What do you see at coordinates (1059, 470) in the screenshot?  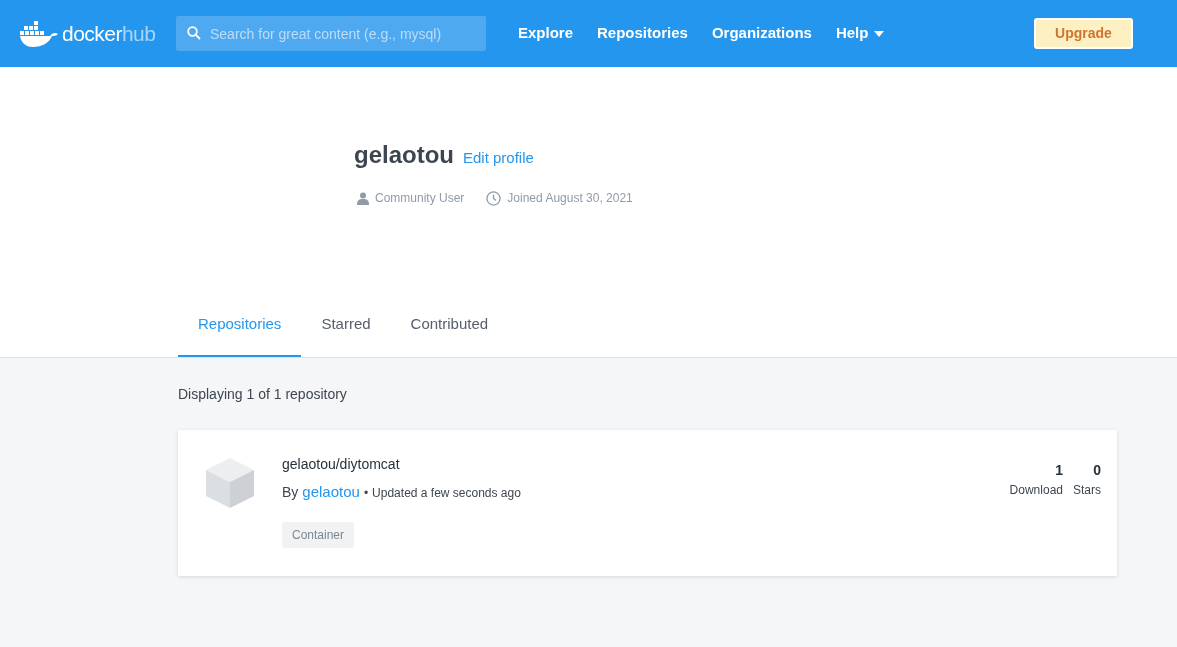 I see `stat-value: 1` at bounding box center [1059, 470].